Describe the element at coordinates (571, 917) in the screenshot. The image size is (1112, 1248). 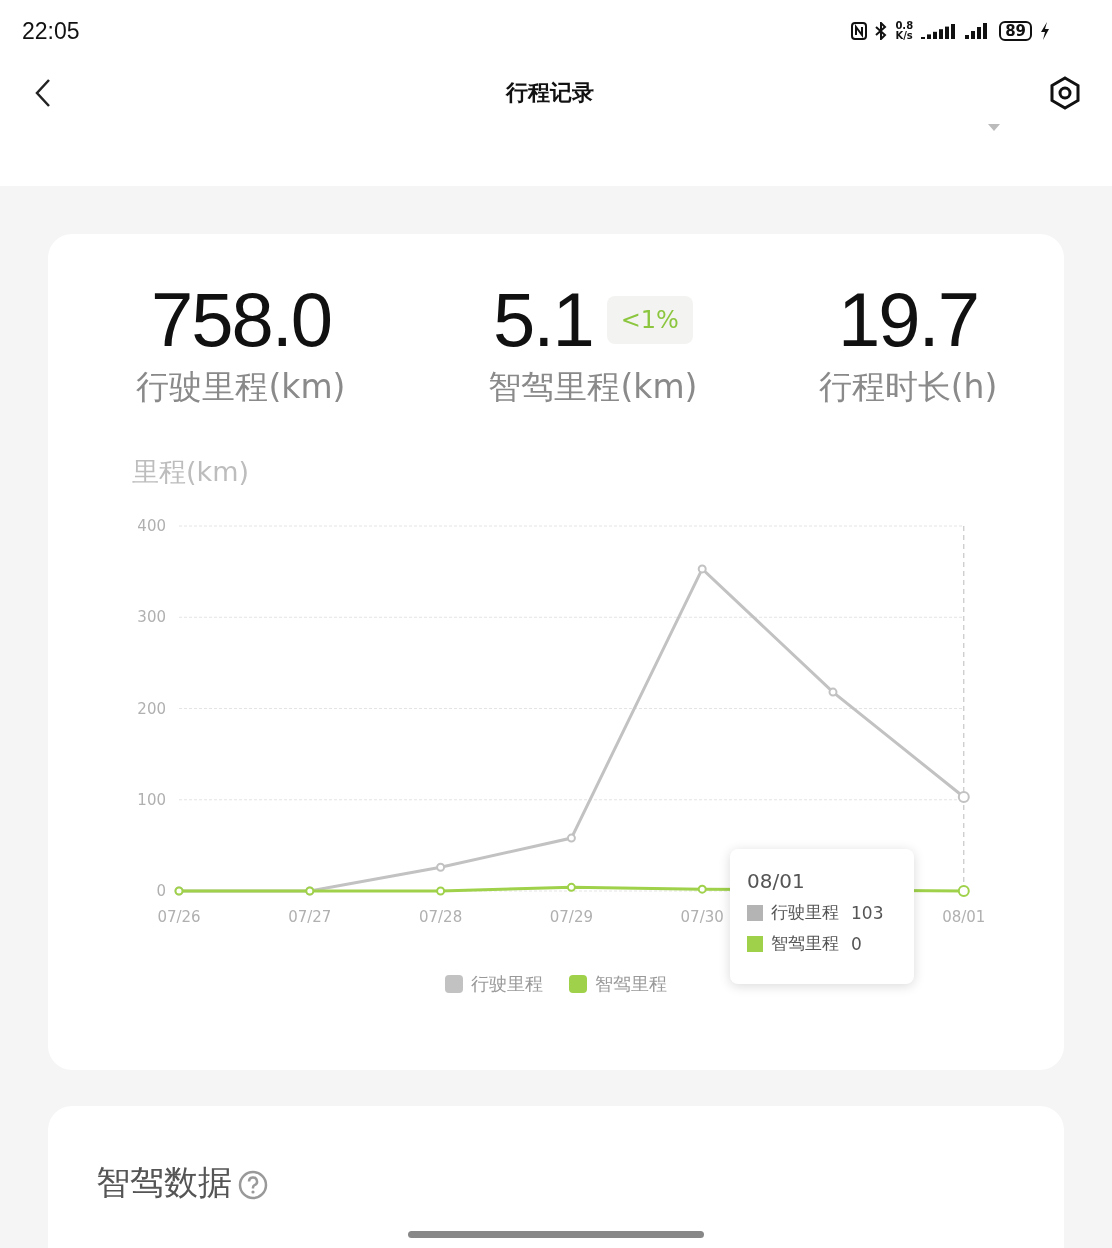
I see `x-tick-label: 07/29` at that location.